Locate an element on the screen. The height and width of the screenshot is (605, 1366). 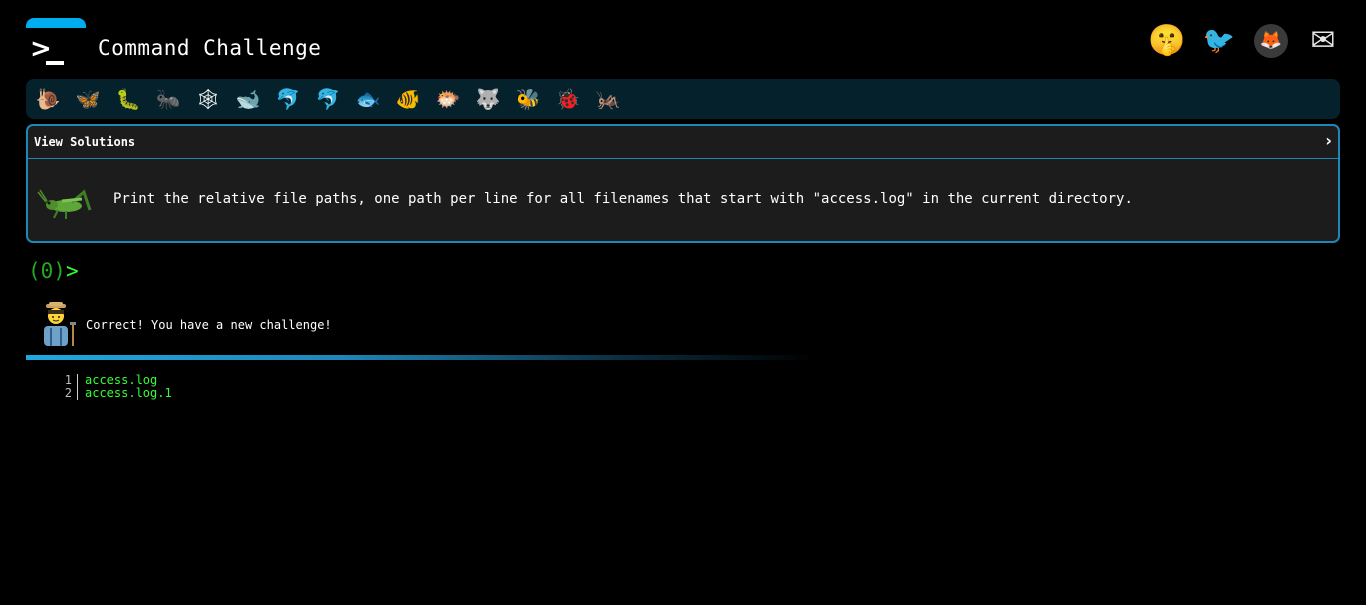
output-line: 2 access.log.1 is located at coordinates (114, 393).